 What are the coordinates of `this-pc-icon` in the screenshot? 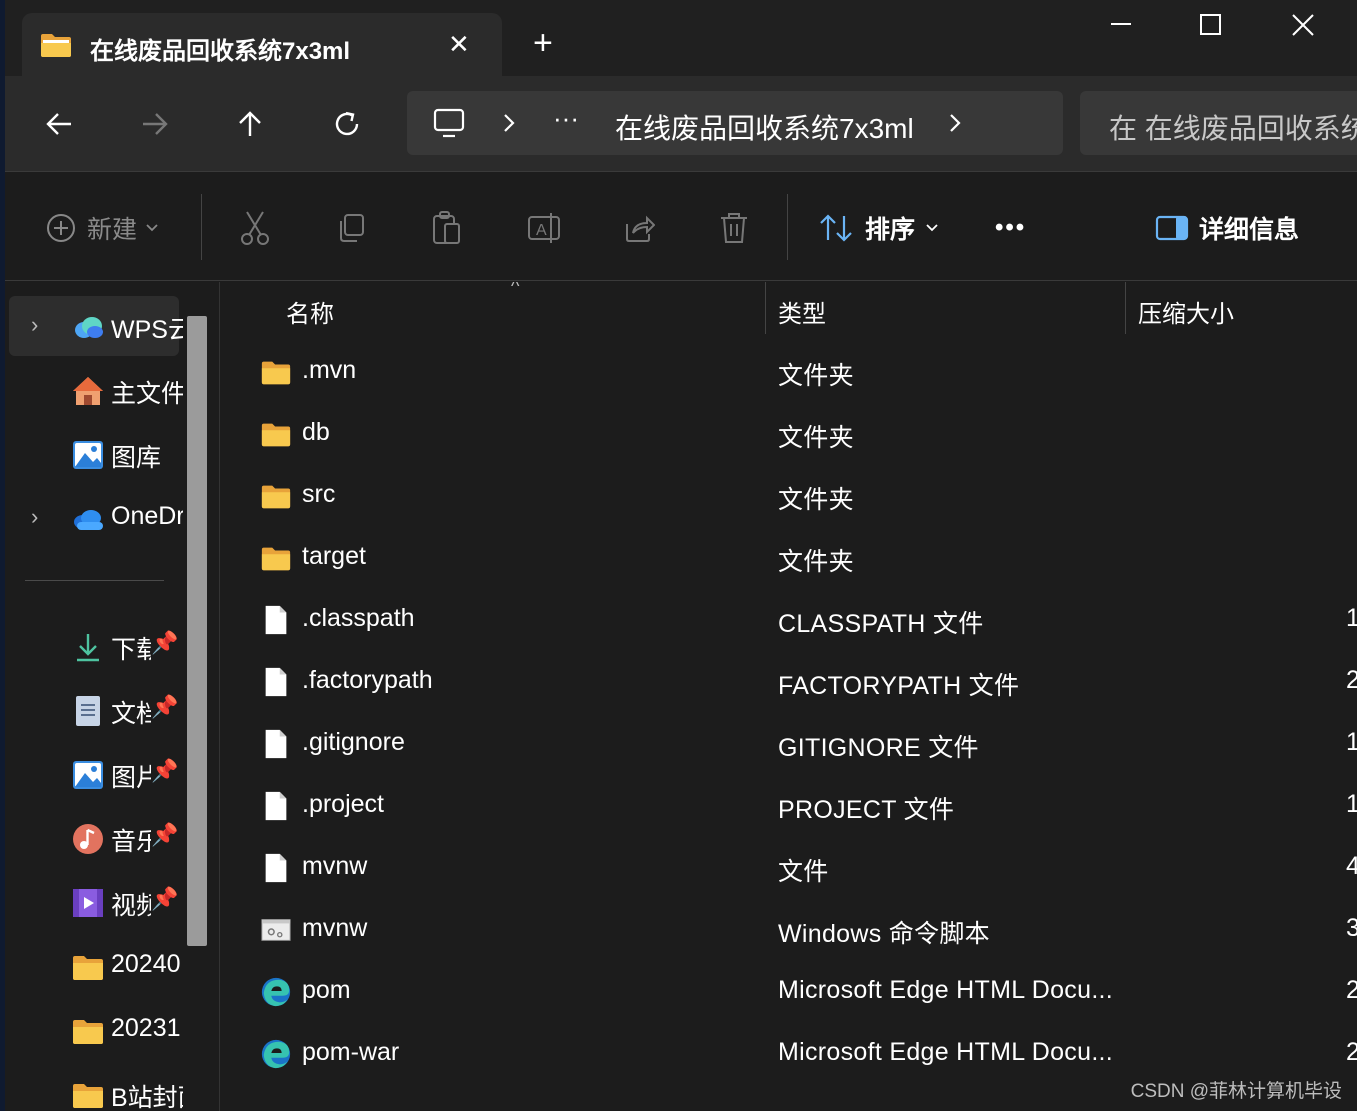 It's located at (449, 123).